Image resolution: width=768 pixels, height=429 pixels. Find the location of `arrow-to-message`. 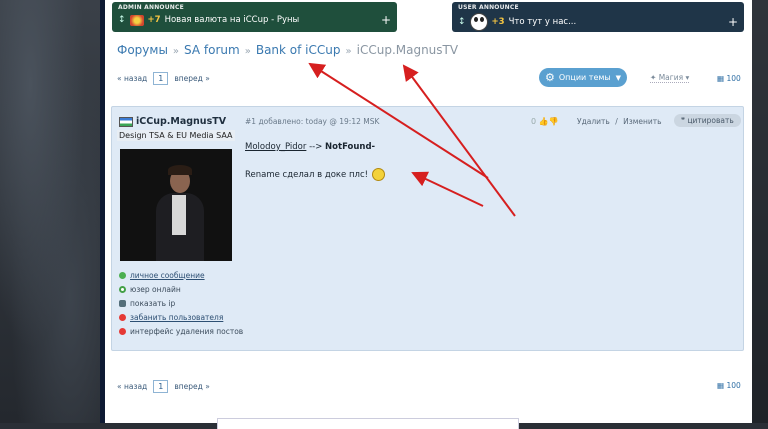

arrow-to-message is located at coordinates (447, 189).